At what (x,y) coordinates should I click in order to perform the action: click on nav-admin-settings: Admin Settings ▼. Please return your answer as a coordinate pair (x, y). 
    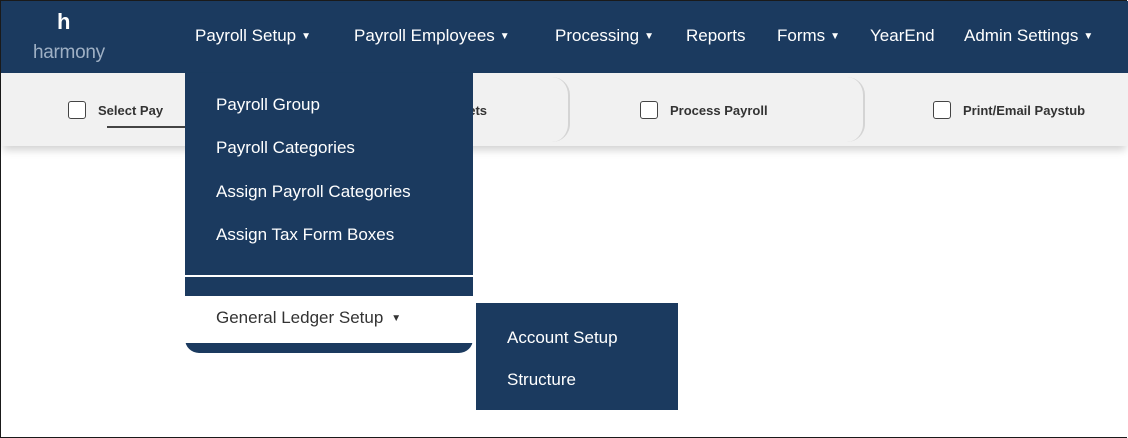
    Looking at the image, I should click on (1028, 36).